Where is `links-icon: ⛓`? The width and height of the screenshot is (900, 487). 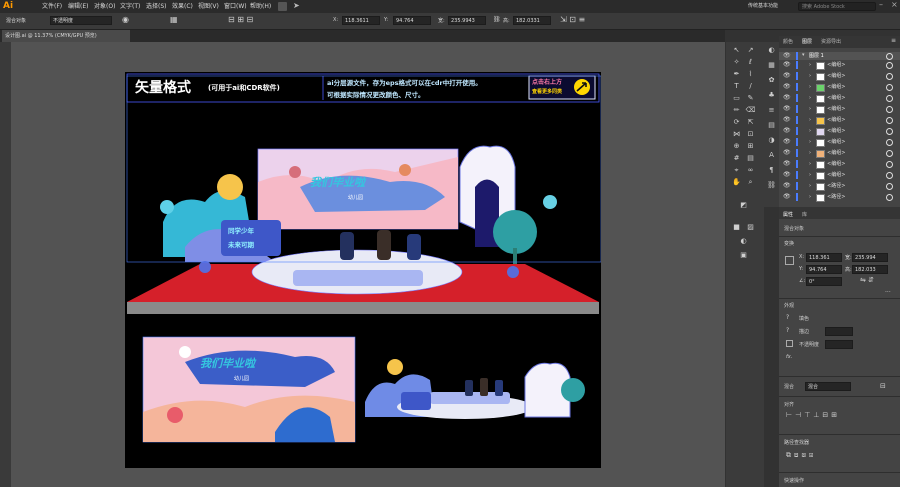 links-icon: ⛓ is located at coordinates (771, 185).